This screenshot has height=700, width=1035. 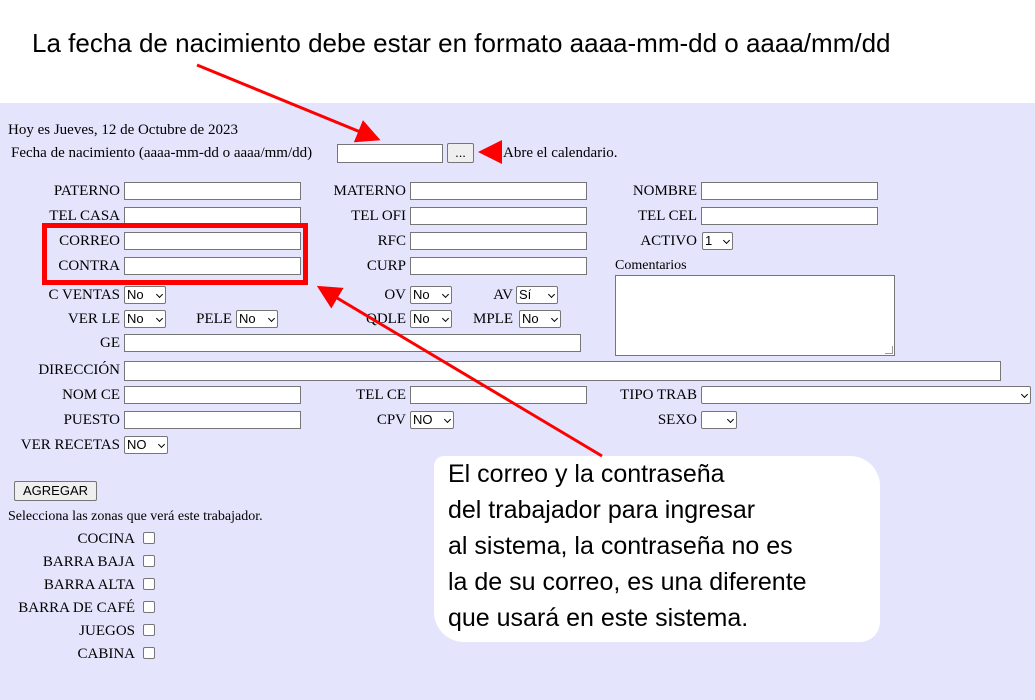 I want to click on arrow-to-credentials-icon, so click(x=459, y=371).